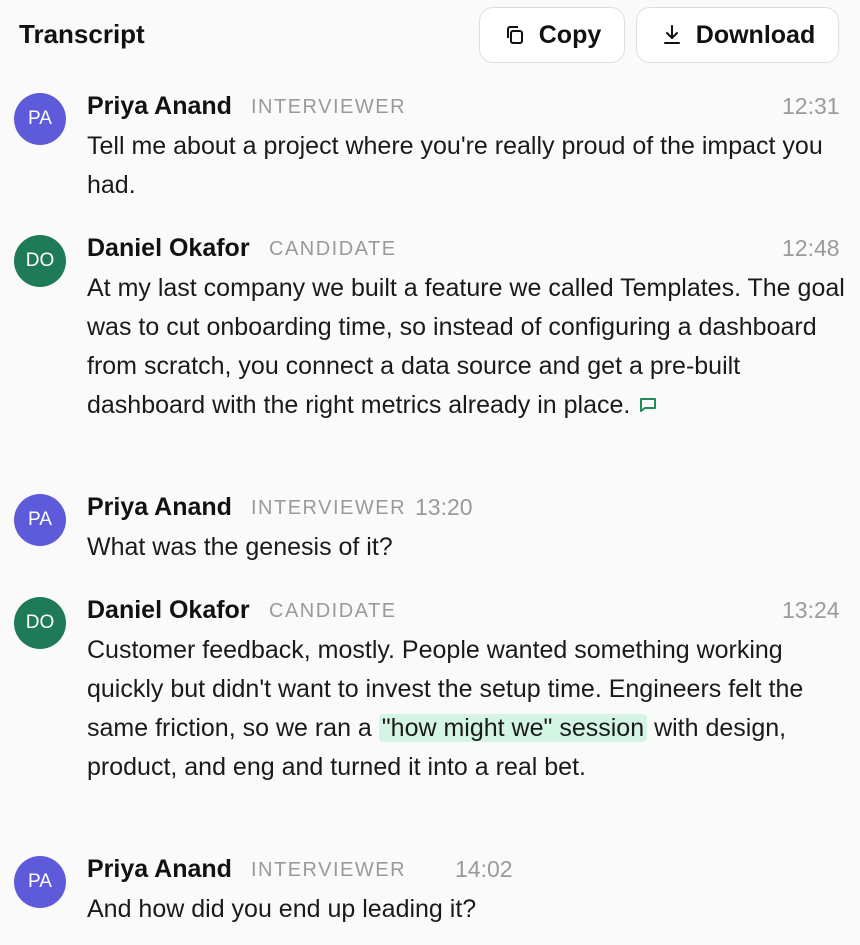 The height and width of the screenshot is (945, 860). I want to click on comment-icon, so click(648, 405).